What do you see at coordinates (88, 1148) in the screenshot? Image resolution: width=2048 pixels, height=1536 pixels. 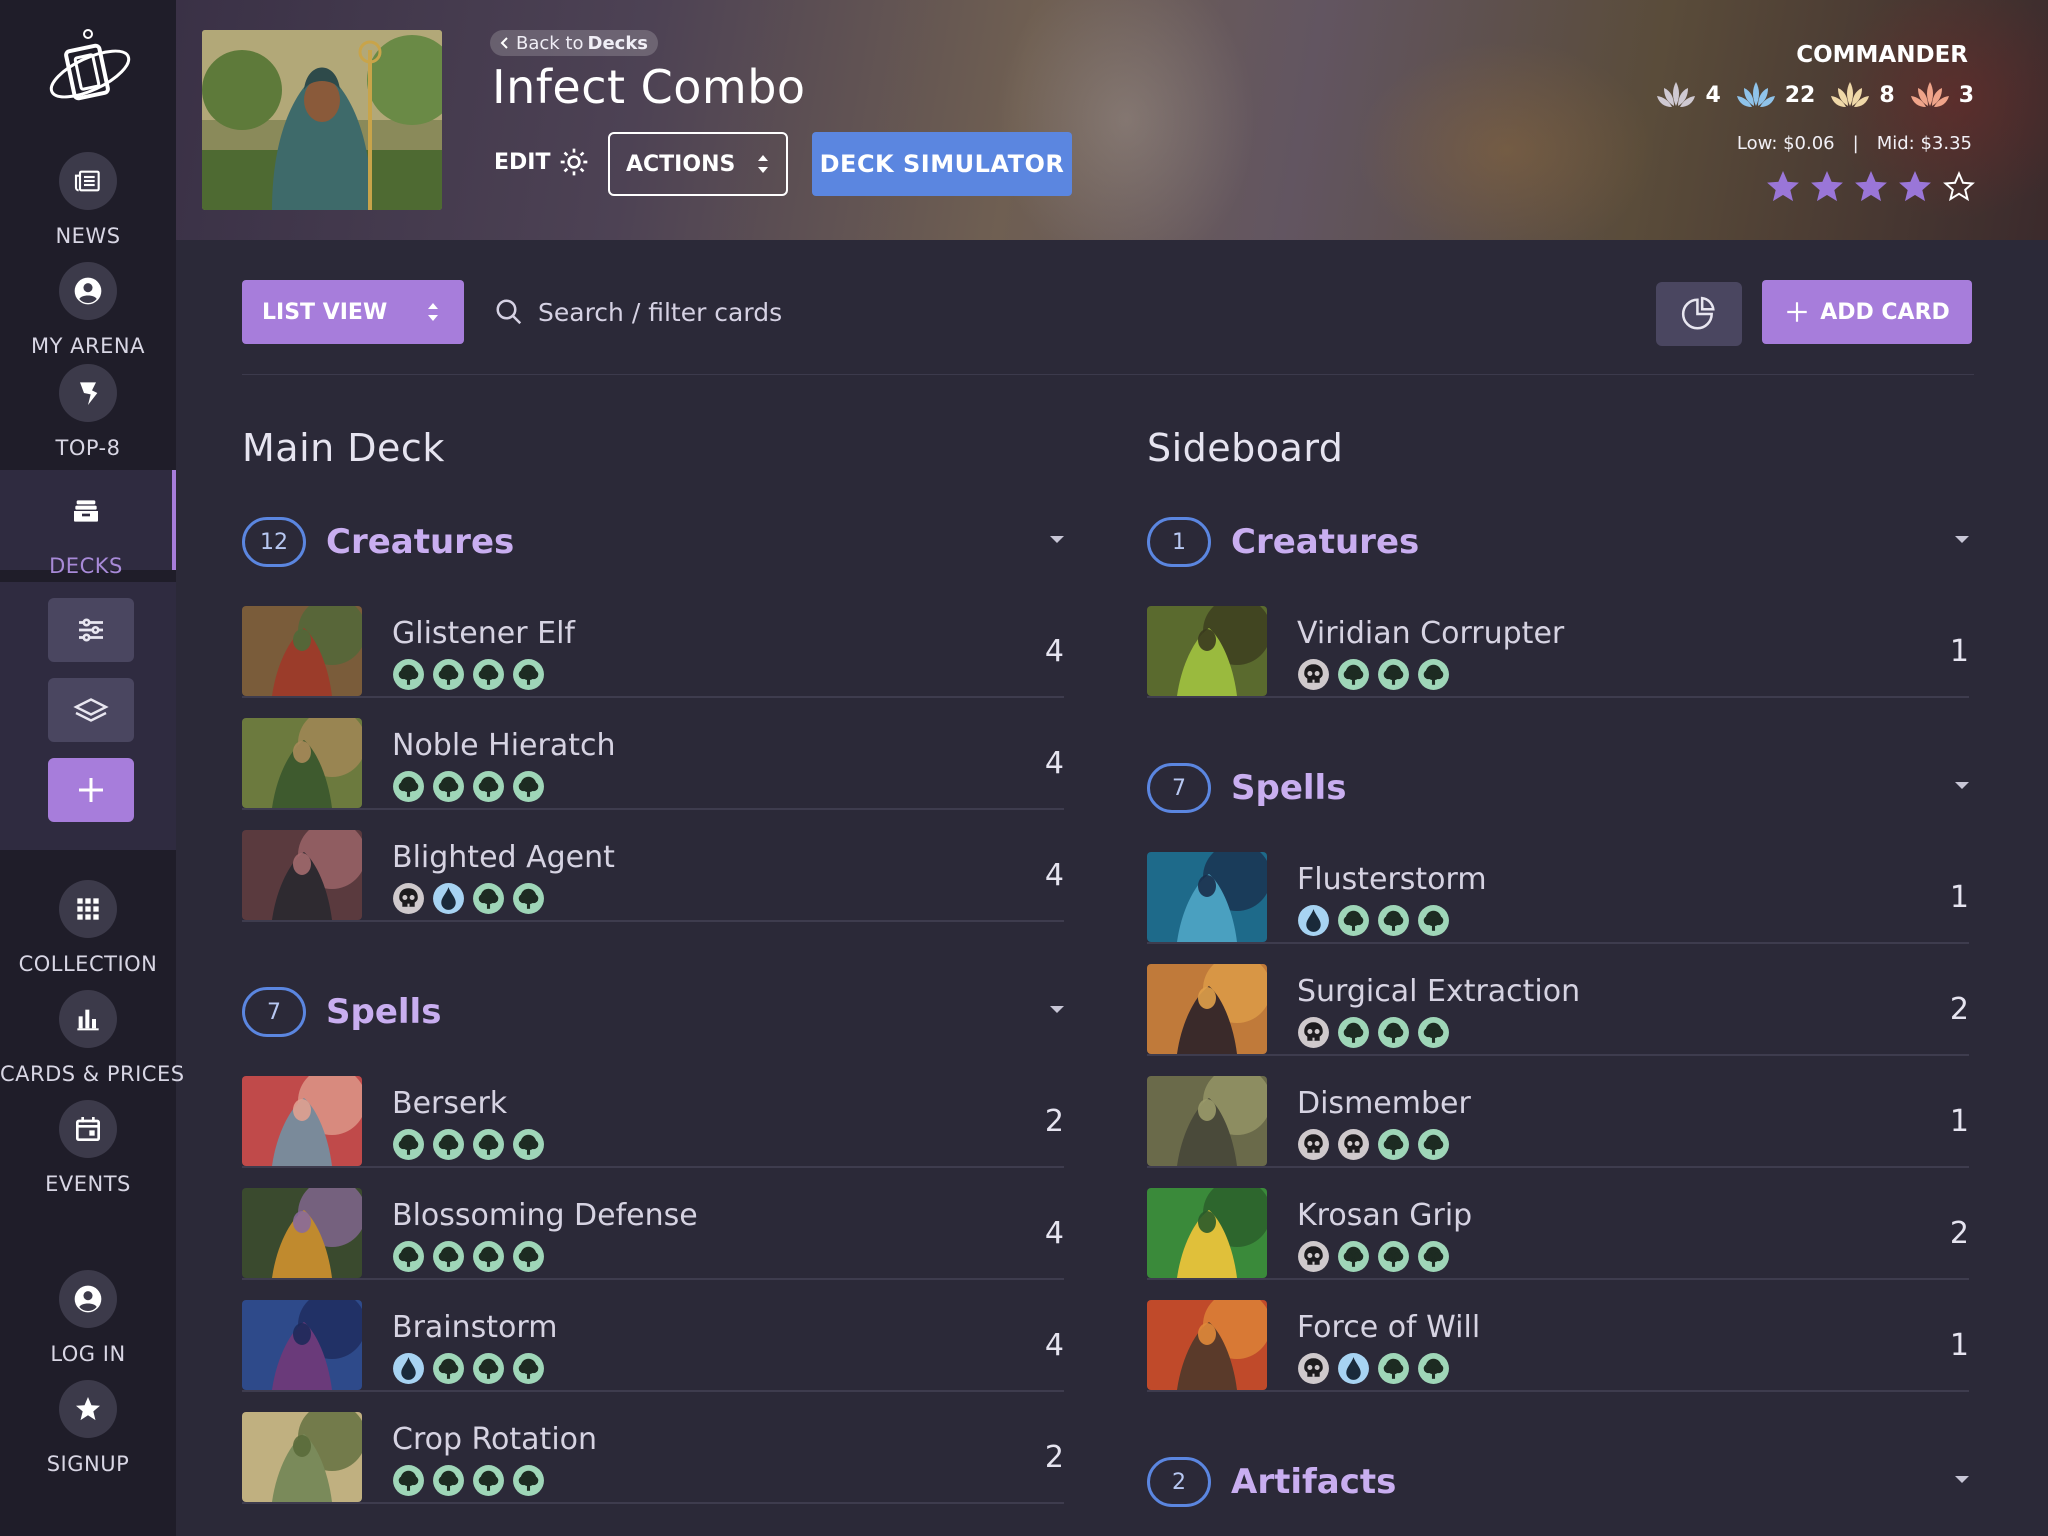 I see `nav-events: EVENTS` at bounding box center [88, 1148].